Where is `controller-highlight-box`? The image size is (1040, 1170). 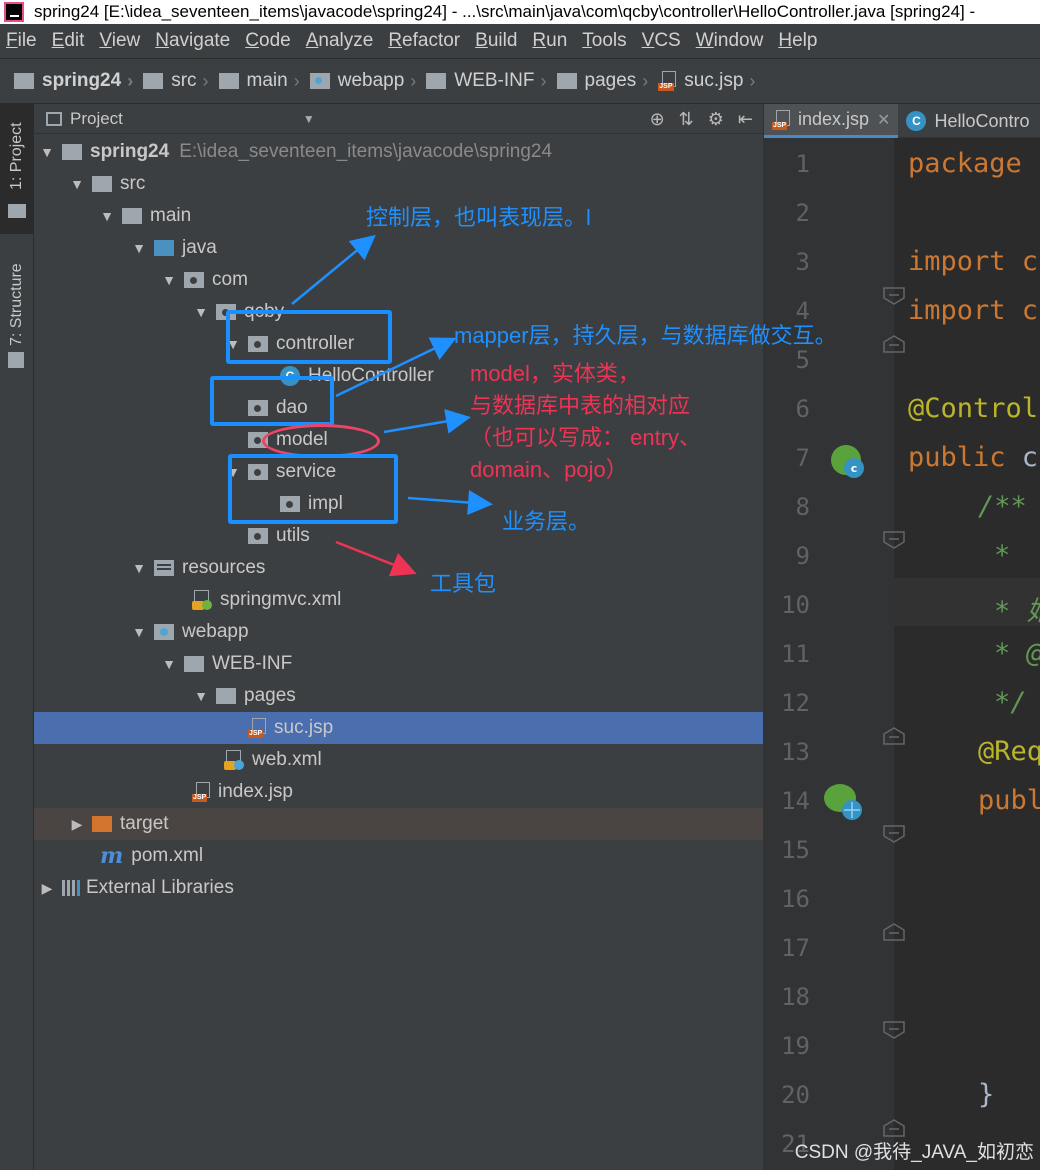 controller-highlight-box is located at coordinates (309, 337).